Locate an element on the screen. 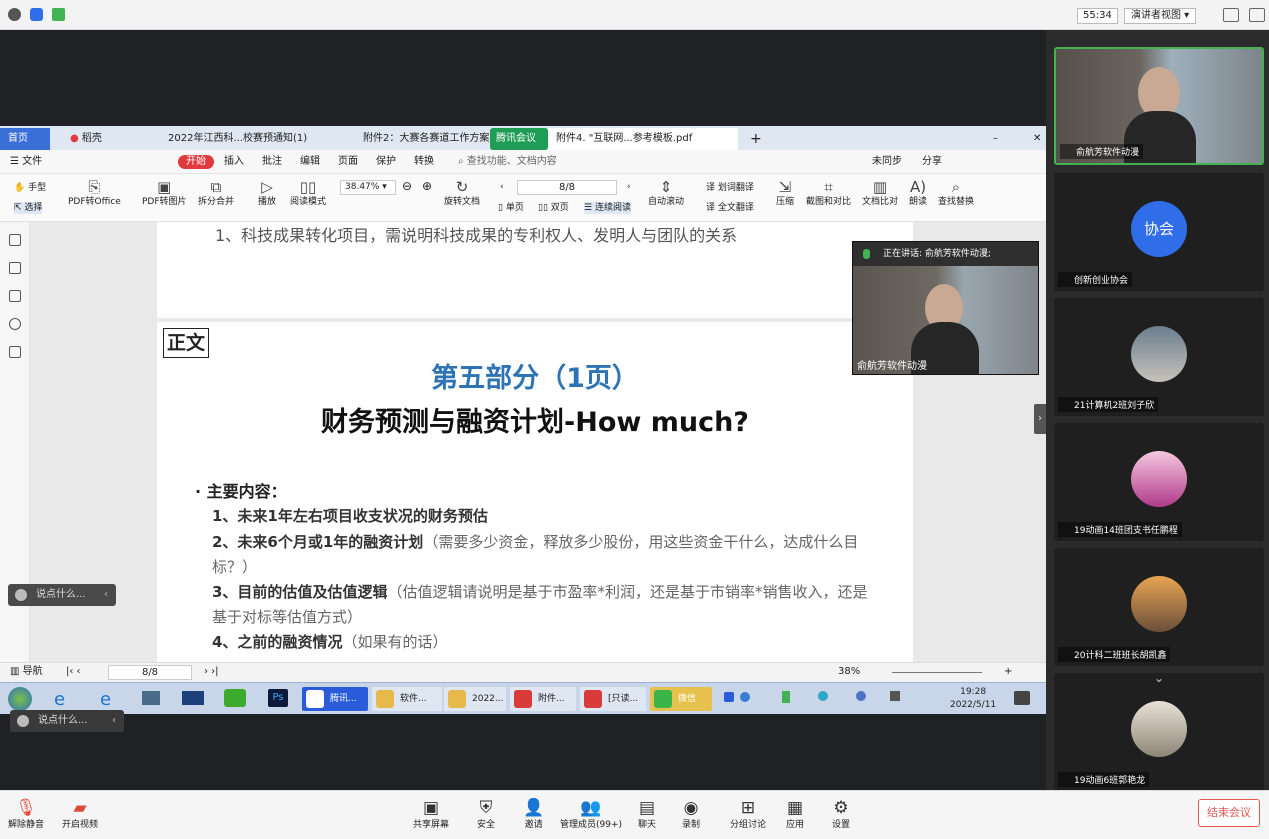 This screenshot has height=839, width=1269. auto-scroll-button: ⇕ 自动滚动 is located at coordinates (666, 193).